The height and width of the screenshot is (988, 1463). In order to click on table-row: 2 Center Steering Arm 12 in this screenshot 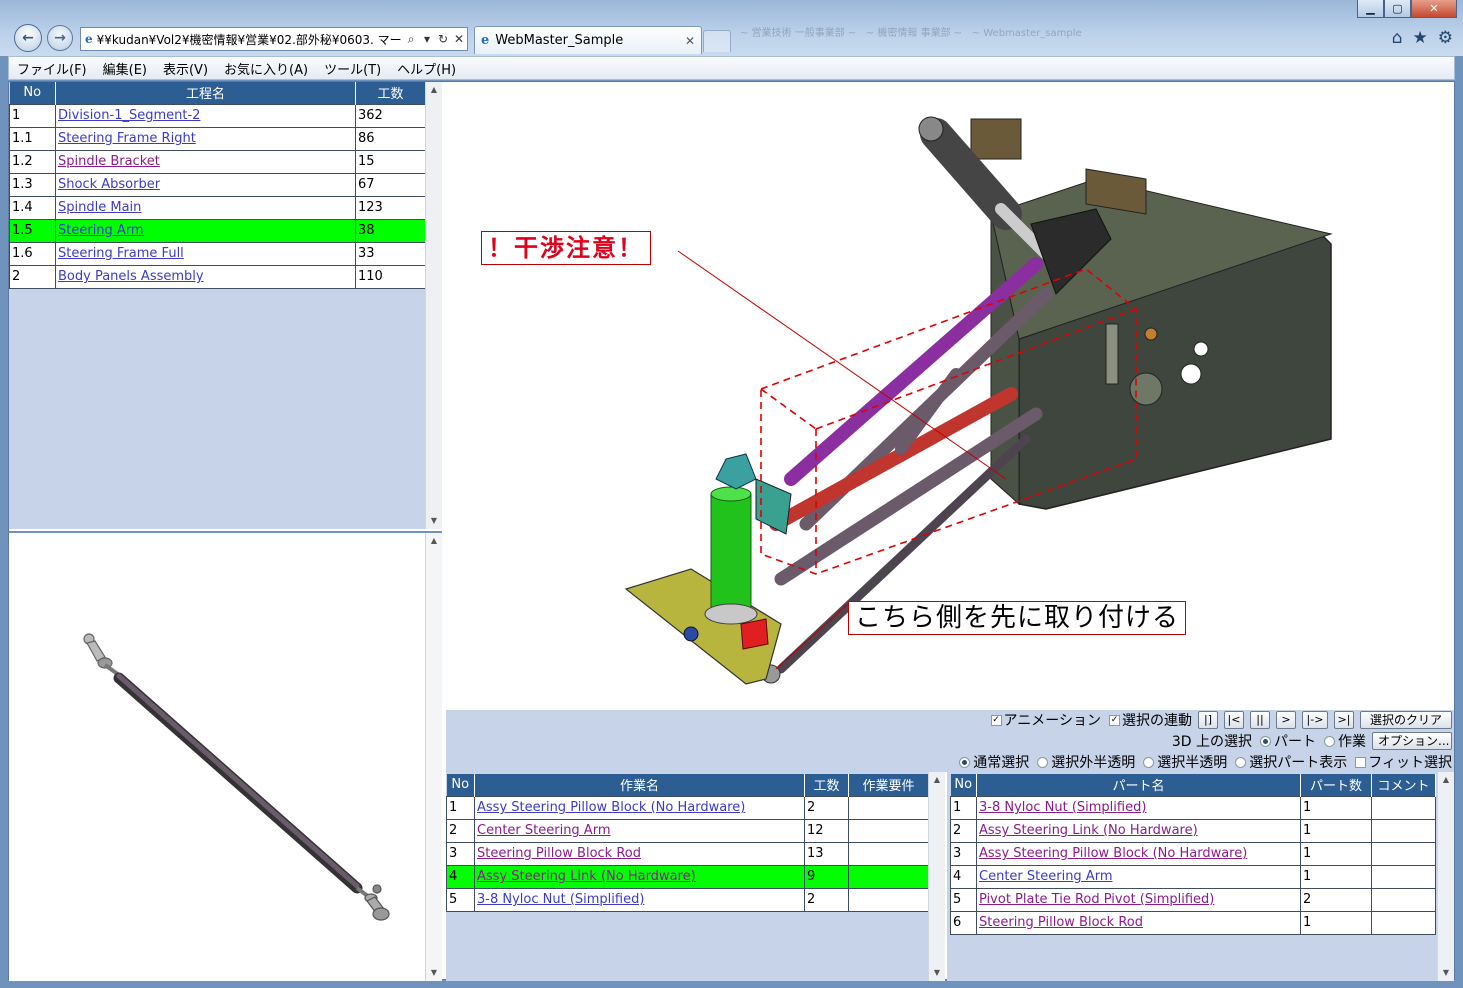, I will do `click(687, 830)`.